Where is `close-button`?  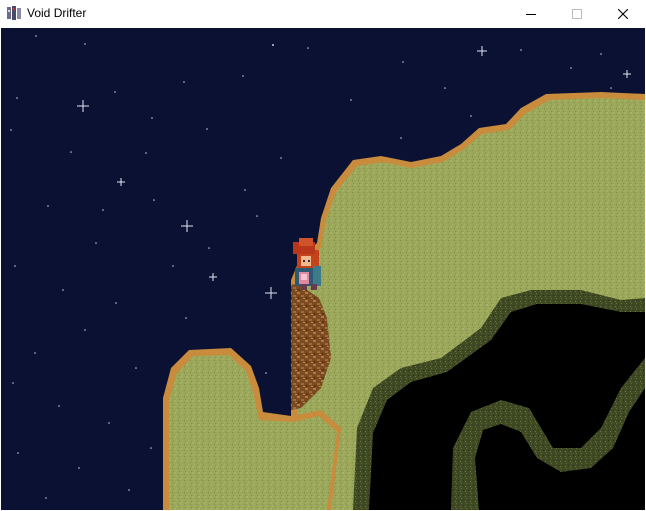
close-button is located at coordinates (623, 14).